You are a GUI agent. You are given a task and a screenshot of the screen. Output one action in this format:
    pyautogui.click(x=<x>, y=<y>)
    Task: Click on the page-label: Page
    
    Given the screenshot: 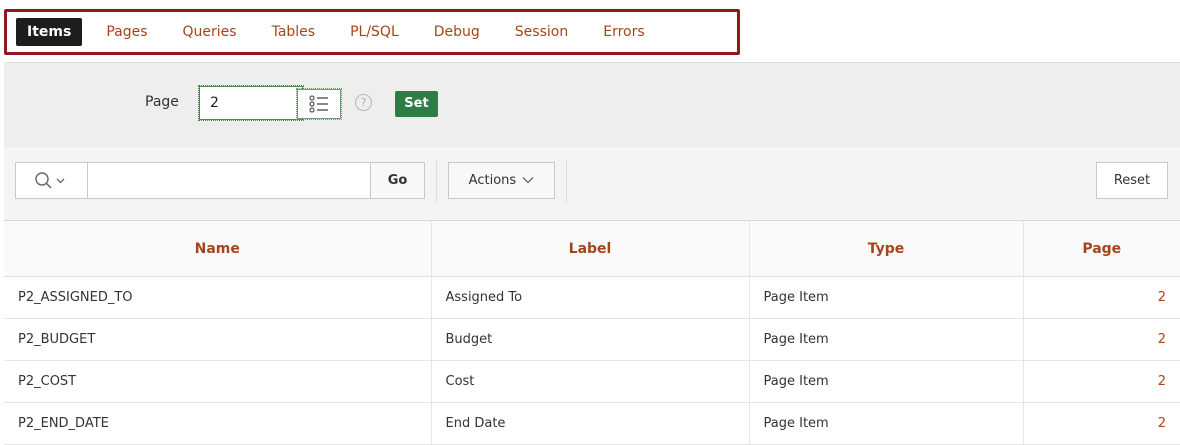 What is the action you would take?
    pyautogui.click(x=162, y=102)
    